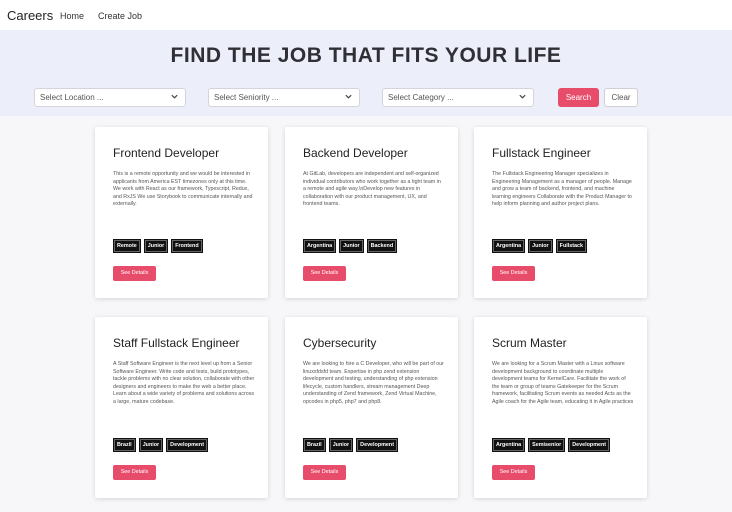 This screenshot has width=732, height=512. I want to click on brand-logo: Careers, so click(30, 15).